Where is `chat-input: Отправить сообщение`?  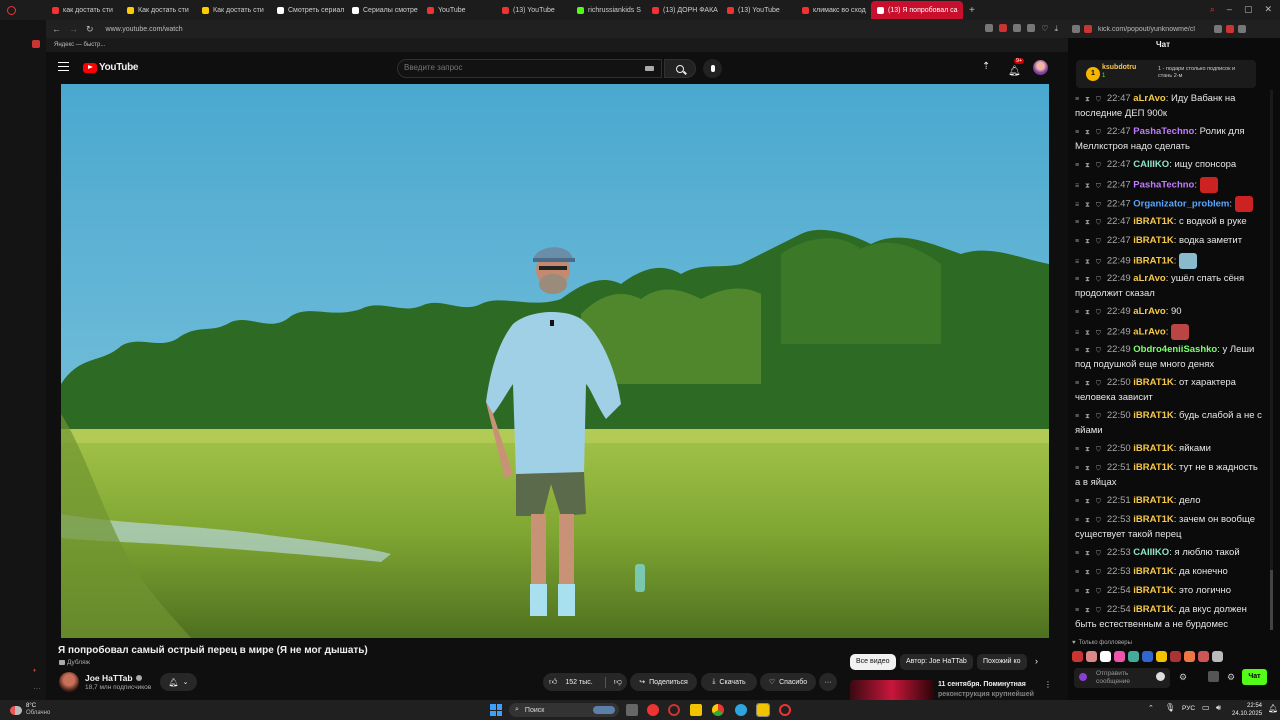
chat-input: Отправить сообщение is located at coordinates (1119, 678).